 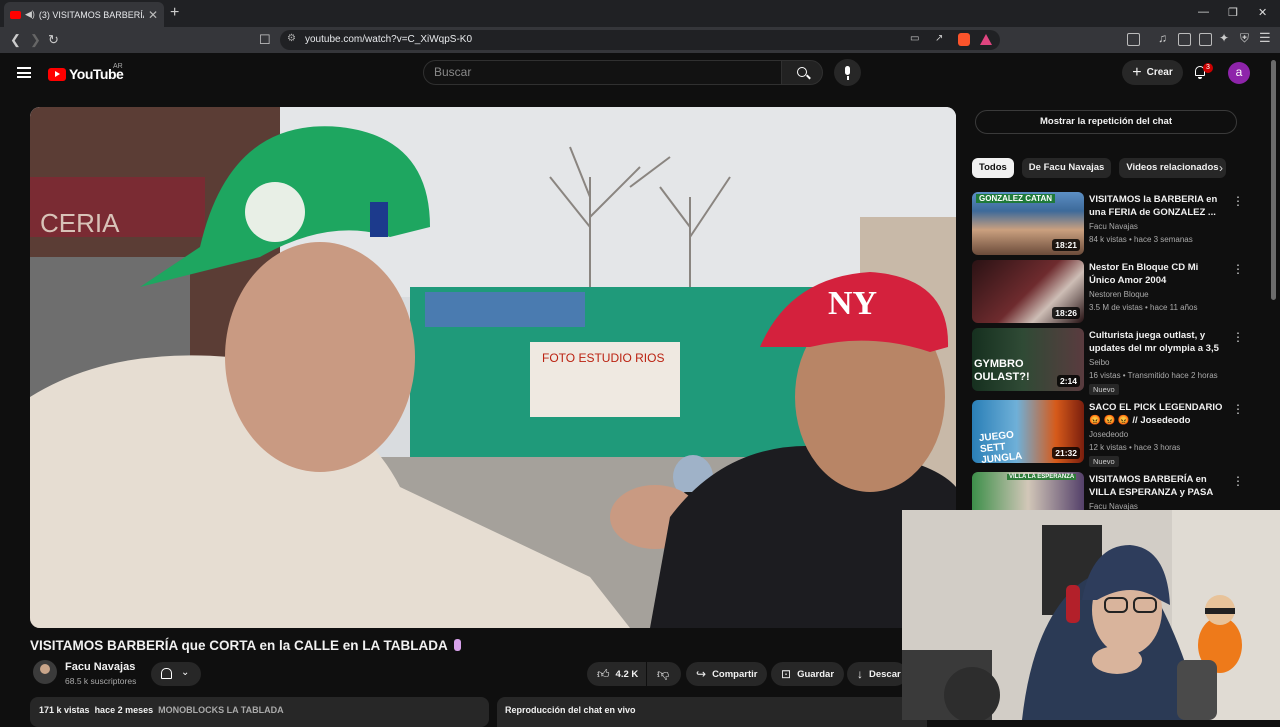 I want to click on thumbnail-text: GYMBRO OULAST?!, so click(x=1002, y=370).